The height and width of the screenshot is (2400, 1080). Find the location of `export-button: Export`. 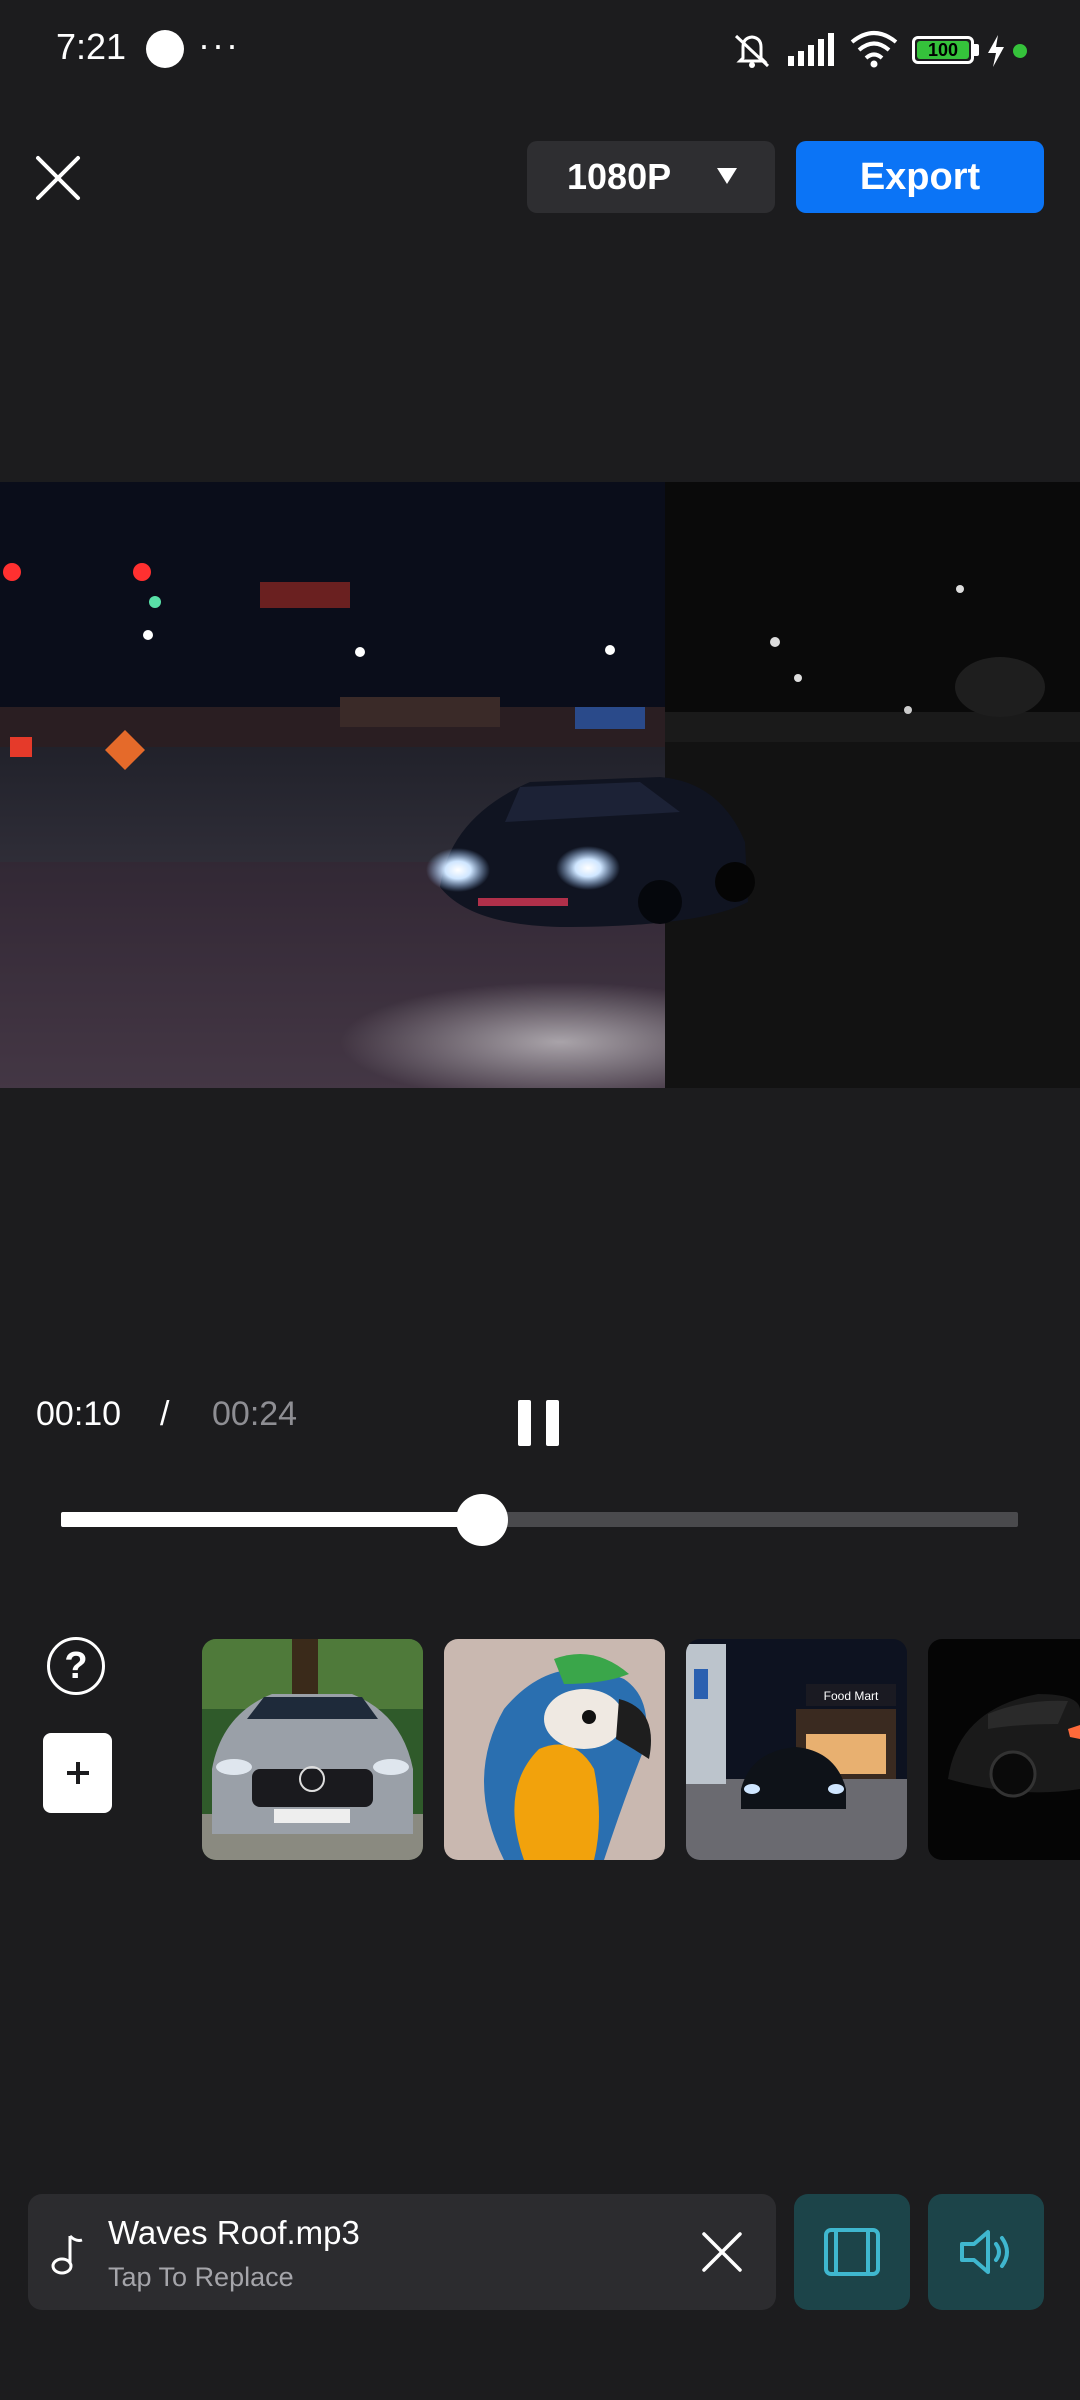

export-button: Export is located at coordinates (920, 177).